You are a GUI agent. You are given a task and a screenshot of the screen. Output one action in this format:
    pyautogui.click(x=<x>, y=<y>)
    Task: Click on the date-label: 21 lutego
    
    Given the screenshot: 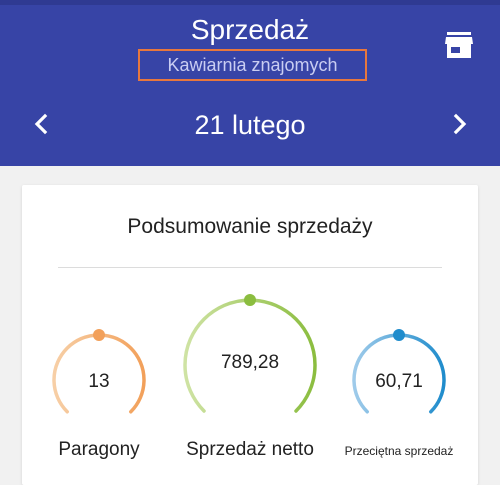 What is the action you would take?
    pyautogui.click(x=250, y=125)
    